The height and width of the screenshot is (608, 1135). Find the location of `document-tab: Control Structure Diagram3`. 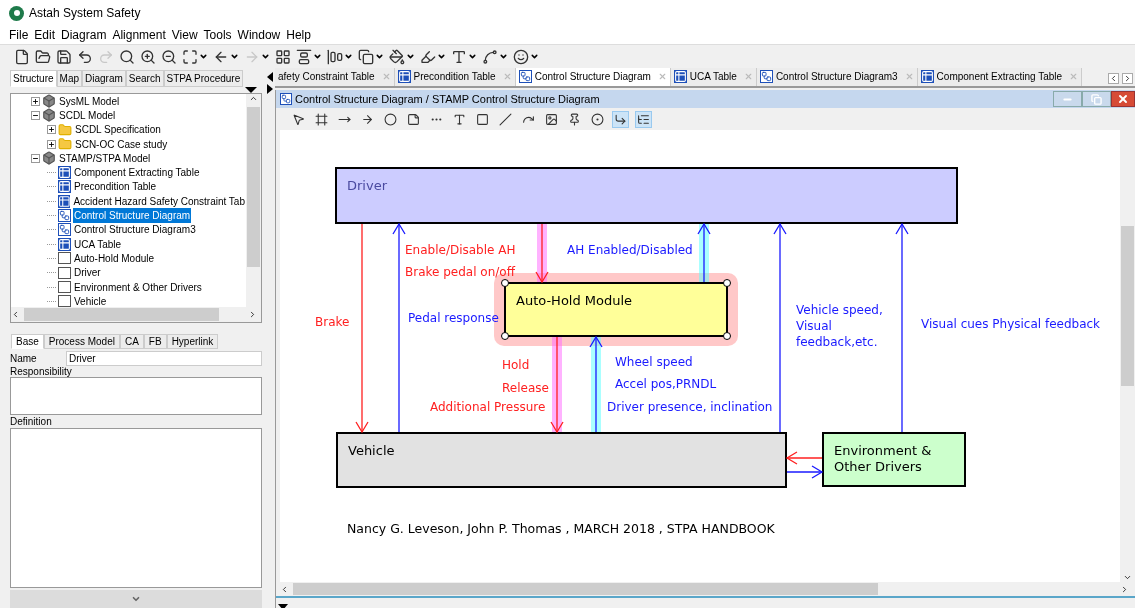

document-tab: Control Structure Diagram3 is located at coordinates (837, 77).